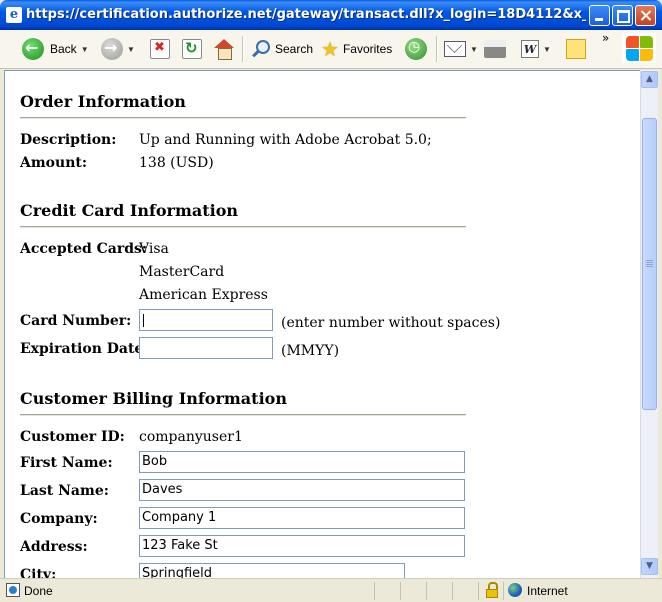 This screenshot has height=602, width=662. I want to click on favorites-button: ★ Favorites, so click(356, 49).